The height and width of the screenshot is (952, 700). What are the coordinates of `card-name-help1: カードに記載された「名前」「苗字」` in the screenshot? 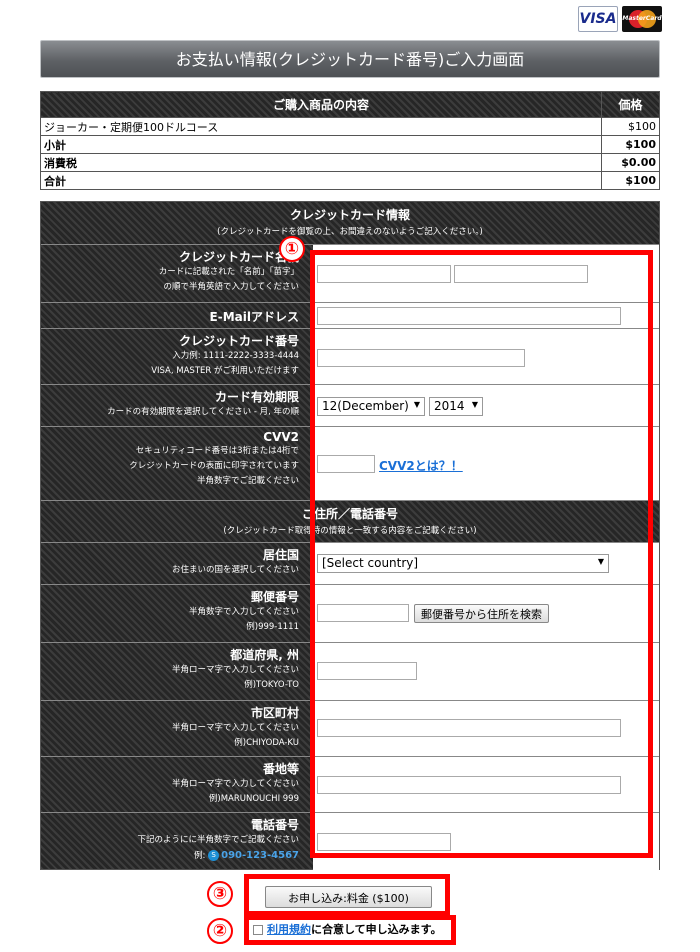 It's located at (228, 272).